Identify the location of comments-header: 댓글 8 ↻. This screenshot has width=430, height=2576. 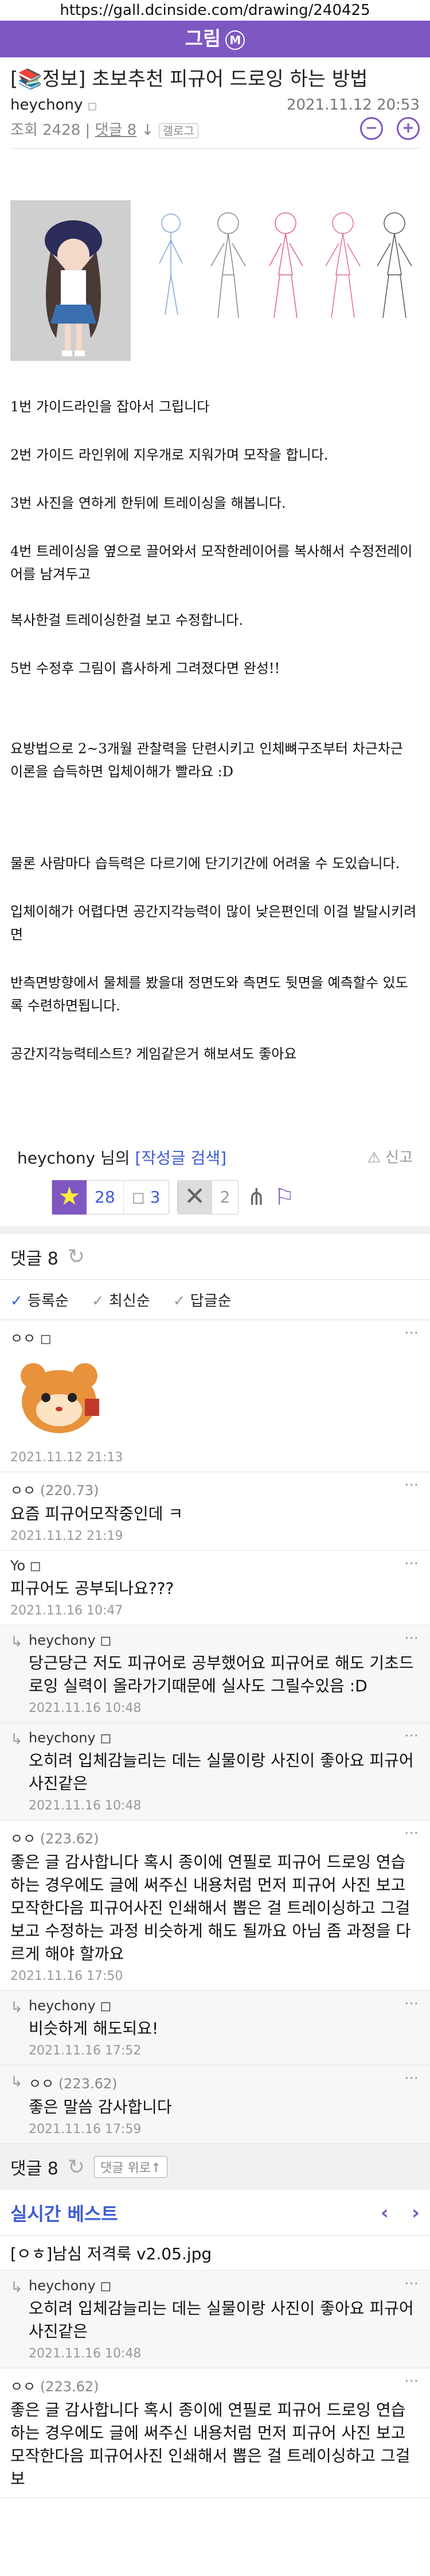
(215, 1257).